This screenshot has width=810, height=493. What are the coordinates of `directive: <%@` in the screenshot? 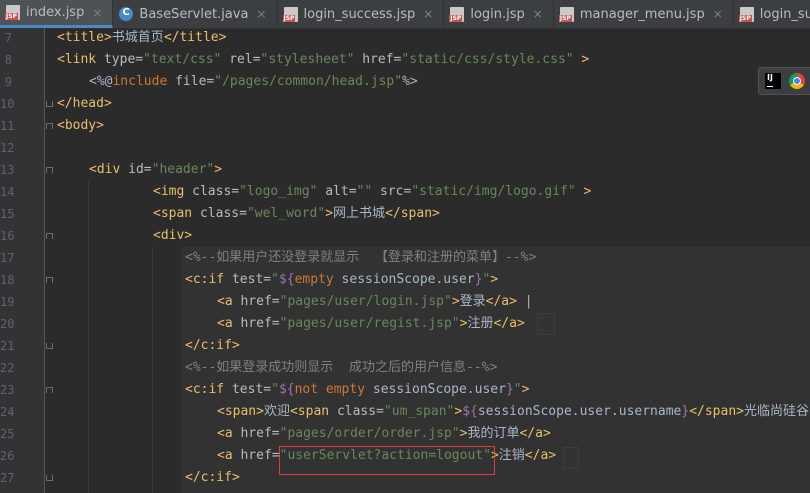 It's located at (101, 81).